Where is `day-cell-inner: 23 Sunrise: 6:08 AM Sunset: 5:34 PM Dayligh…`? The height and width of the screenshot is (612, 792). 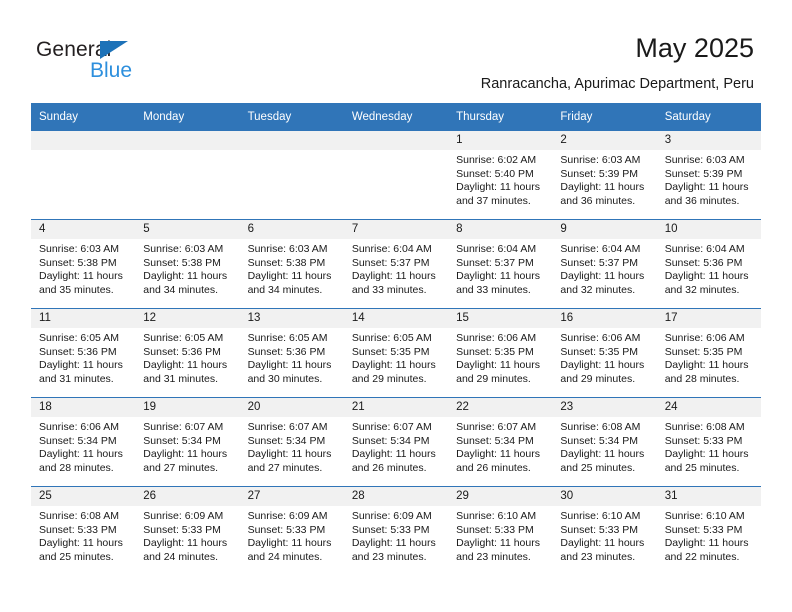
day-cell-inner: 23 Sunrise: 6:08 AM Sunset: 5:34 PM Dayligh… is located at coordinates (604, 442).